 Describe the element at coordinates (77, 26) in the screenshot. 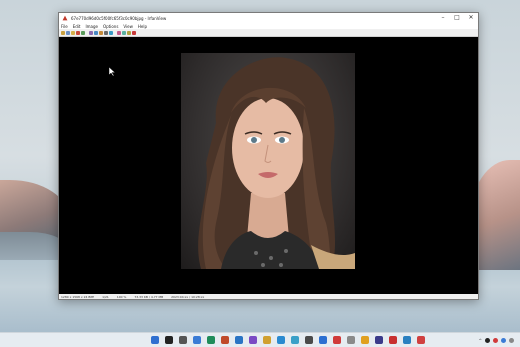

I see `menu-edit: Edit` at that location.